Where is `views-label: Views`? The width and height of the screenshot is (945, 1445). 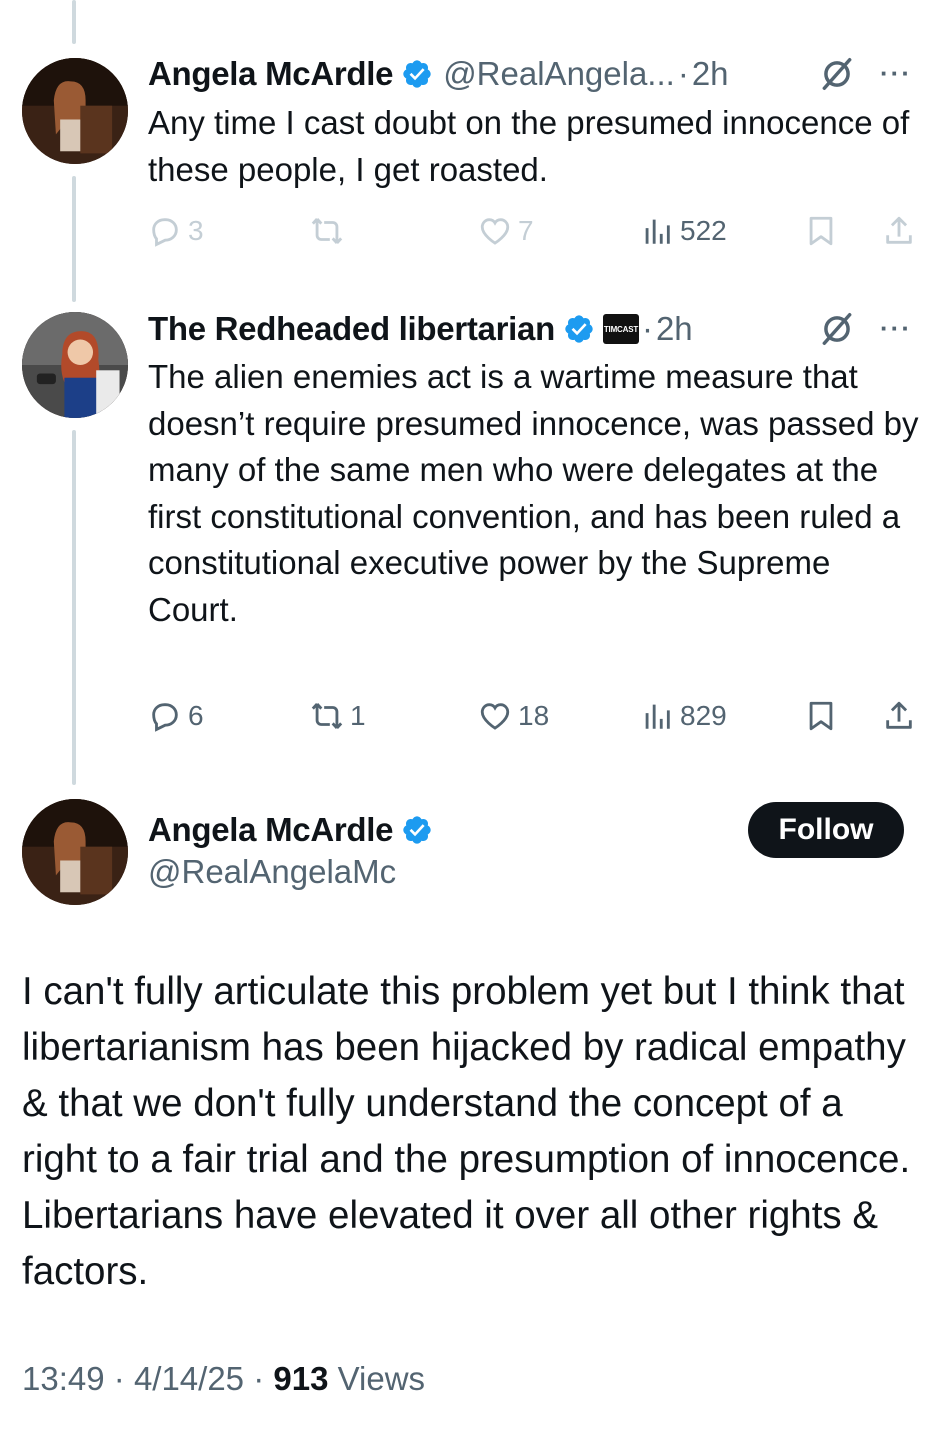
views-label: Views is located at coordinates (381, 1378).